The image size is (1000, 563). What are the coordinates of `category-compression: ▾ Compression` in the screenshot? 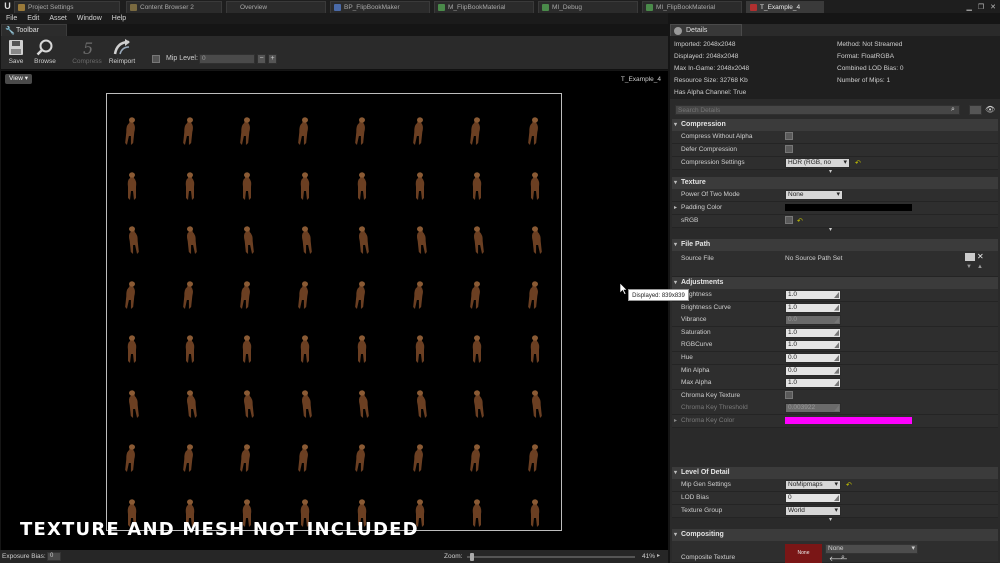 It's located at (835, 125).